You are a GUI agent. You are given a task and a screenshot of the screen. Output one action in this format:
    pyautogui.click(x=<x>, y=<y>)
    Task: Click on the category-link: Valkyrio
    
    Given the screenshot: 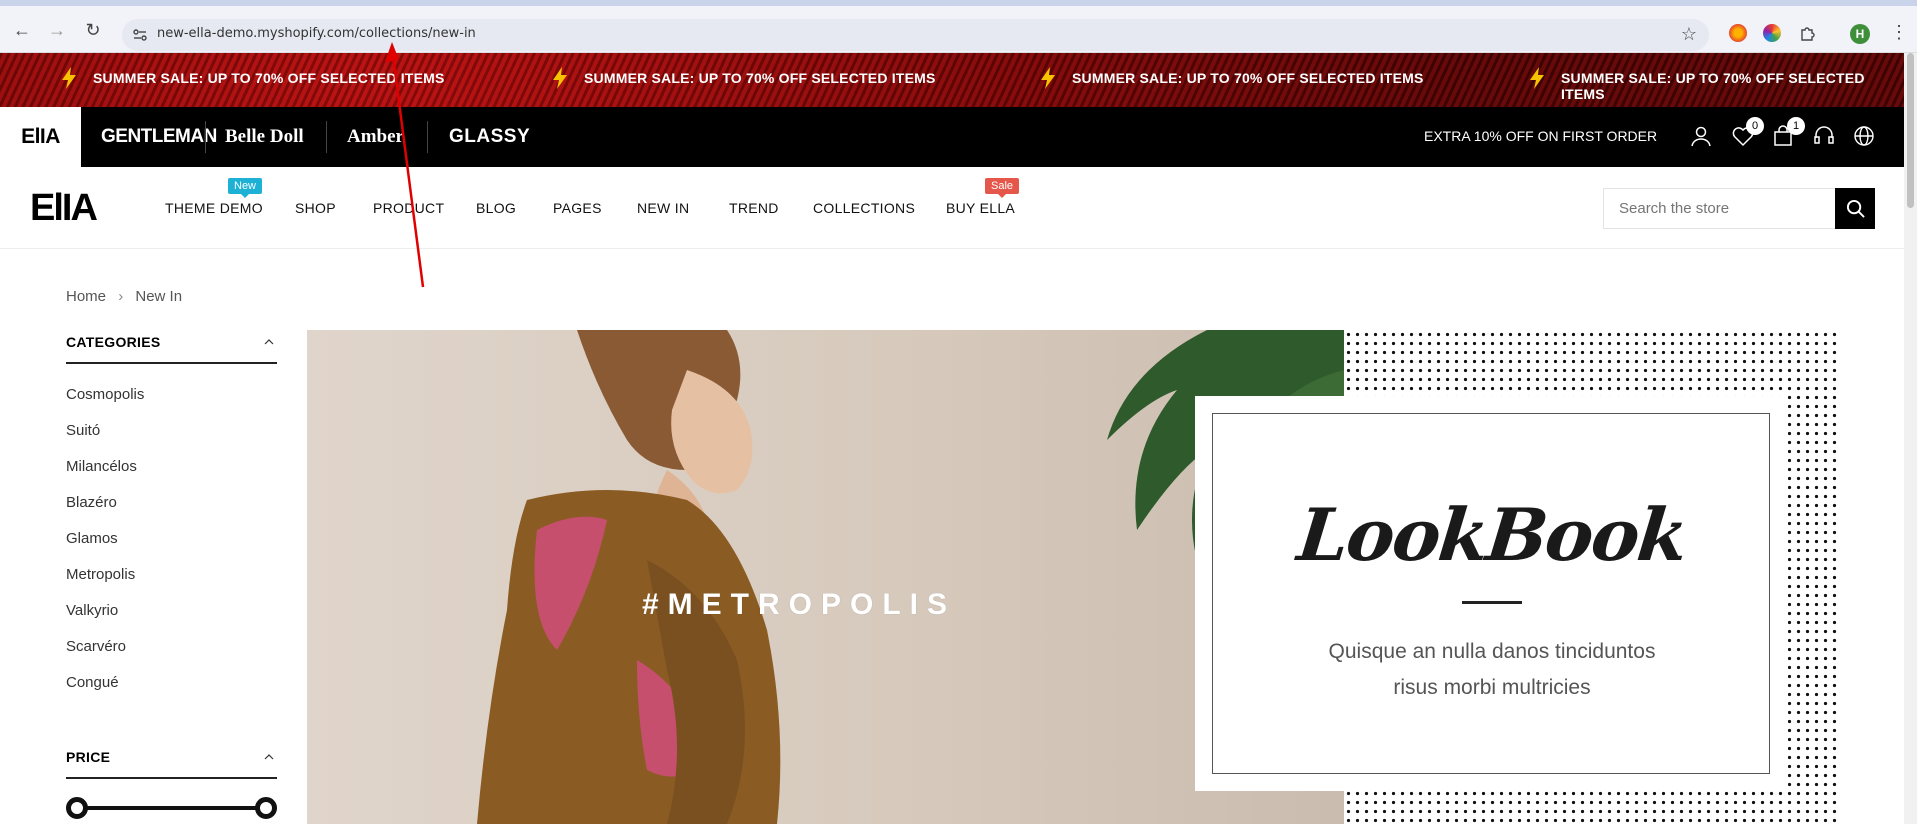 What is the action you would take?
    pyautogui.click(x=92, y=610)
    